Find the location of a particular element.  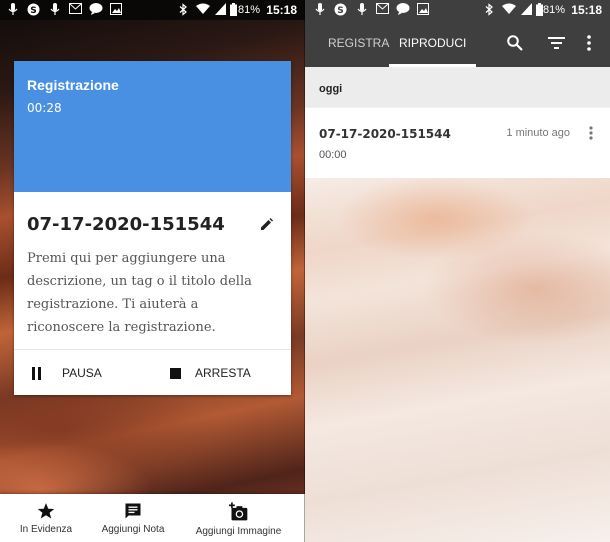

more-vert-icon is located at coordinates (589, 43).